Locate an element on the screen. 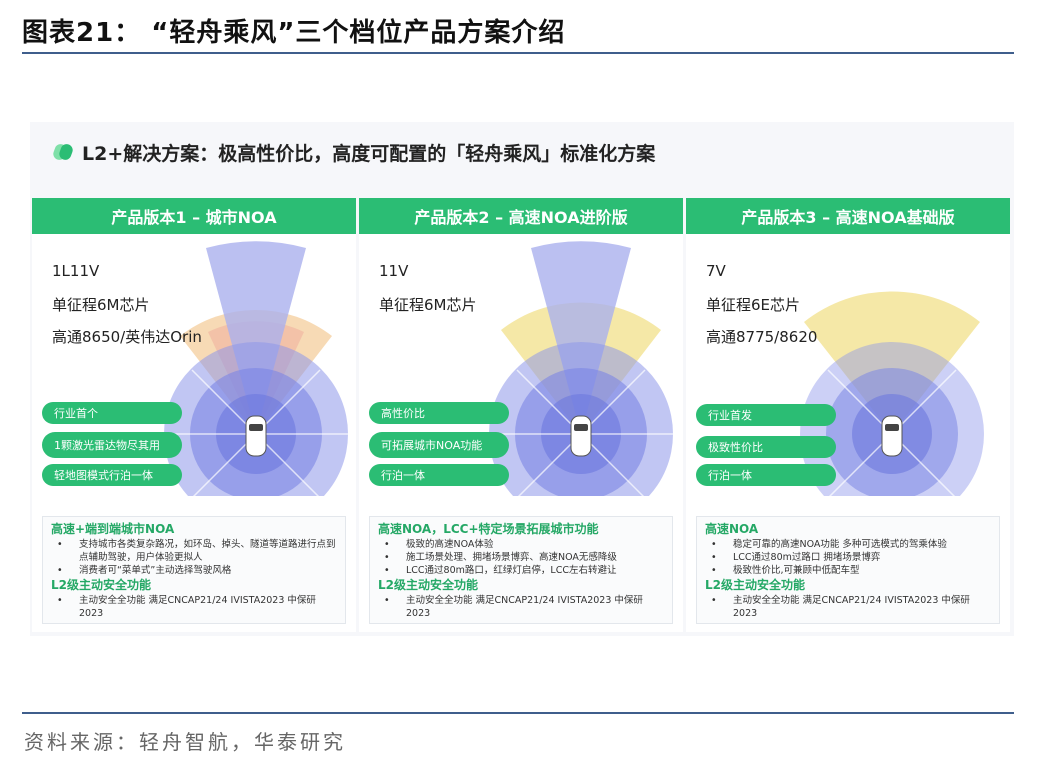 Image resolution: width=1048 pixels, height=764 pixels. footer-rule is located at coordinates (518, 713).